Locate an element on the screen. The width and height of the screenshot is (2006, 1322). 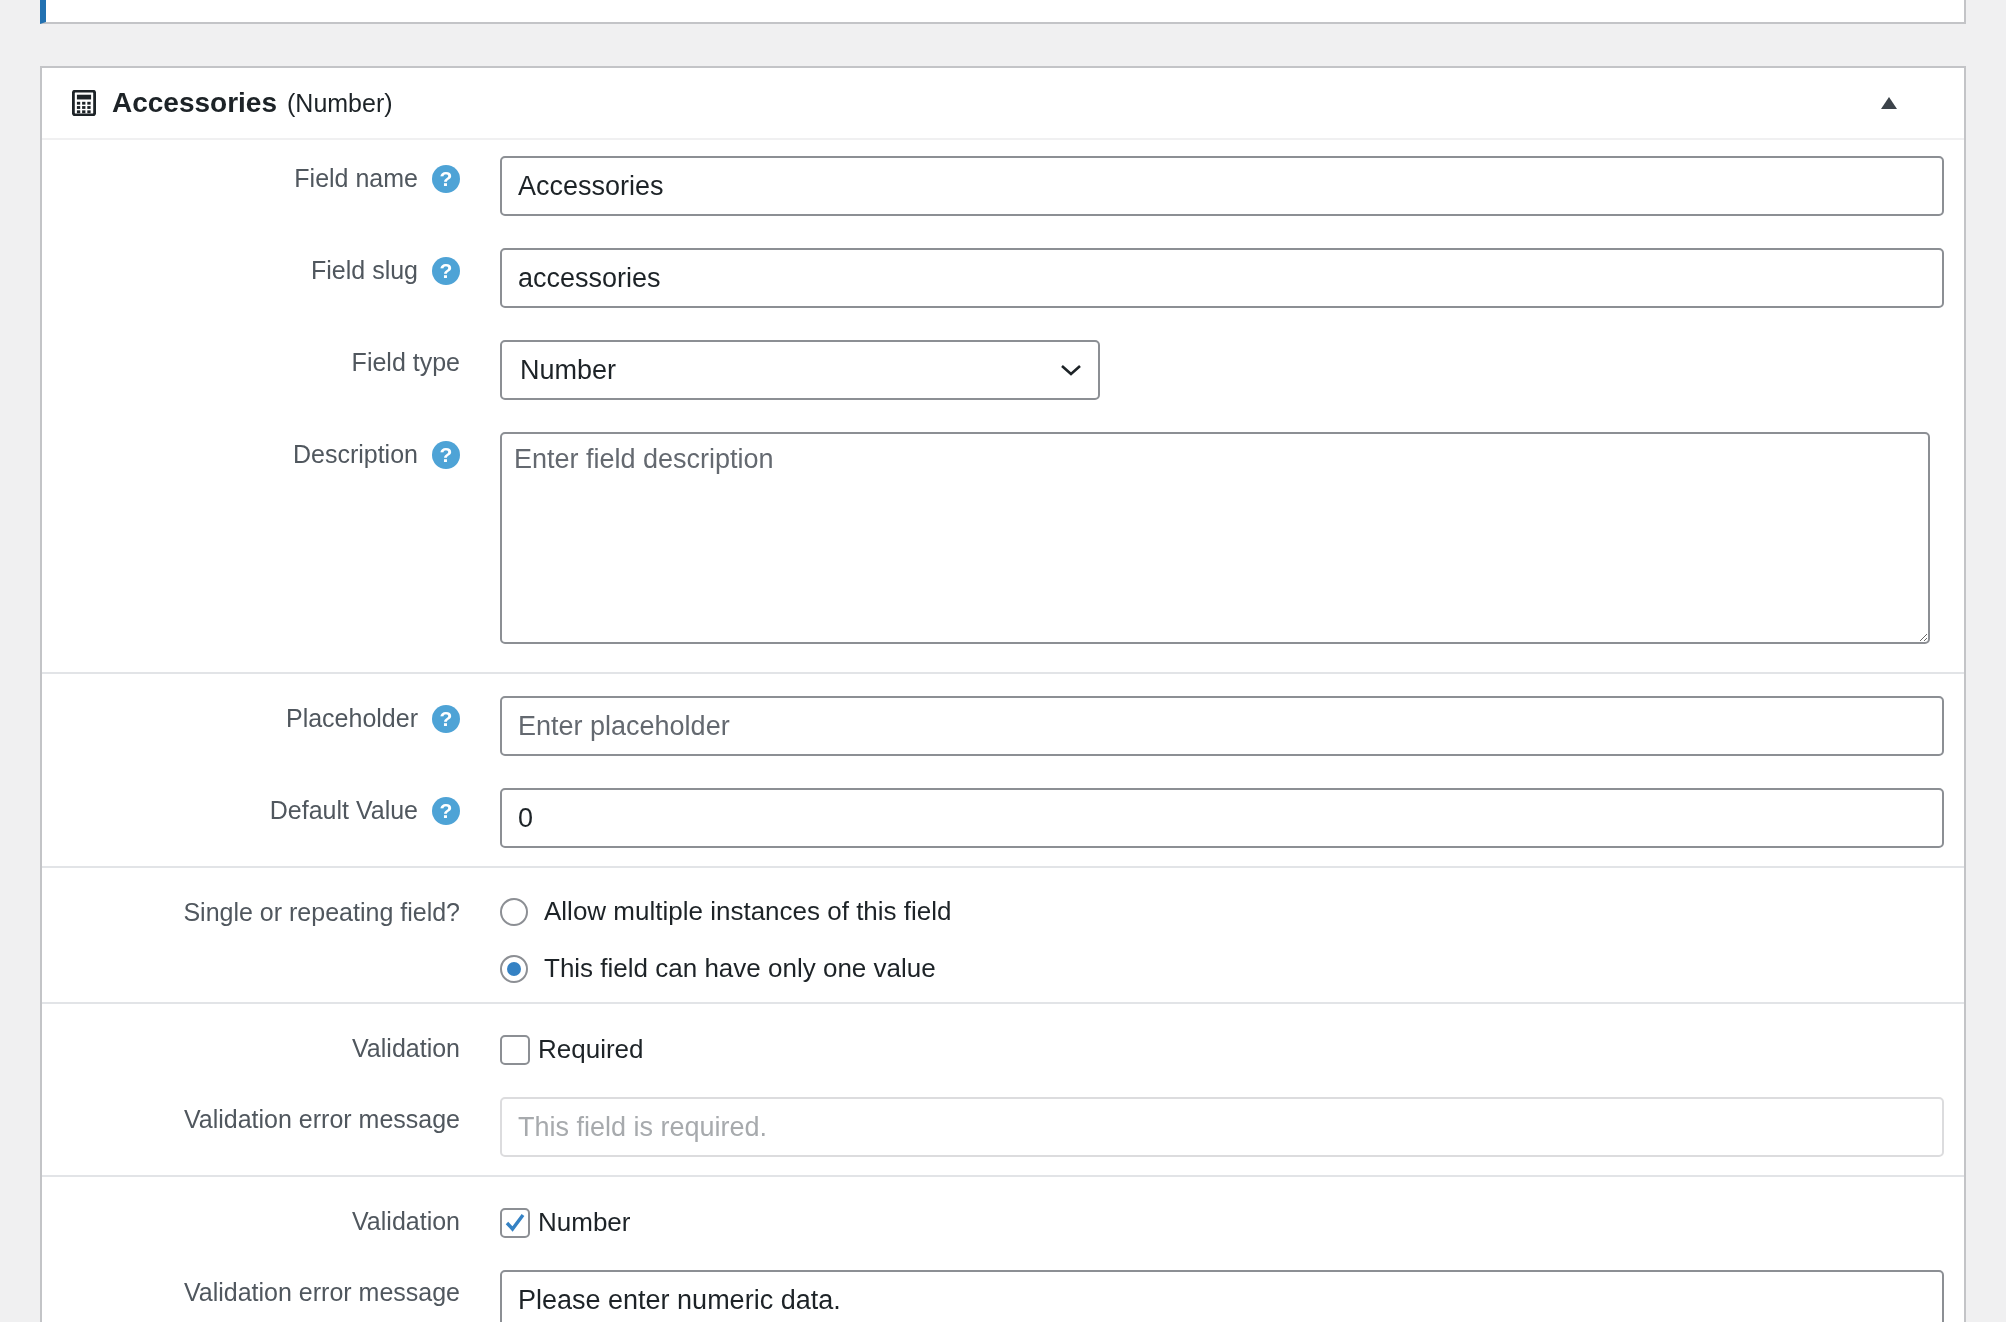
chevron-down-icon is located at coordinates (1071, 370).